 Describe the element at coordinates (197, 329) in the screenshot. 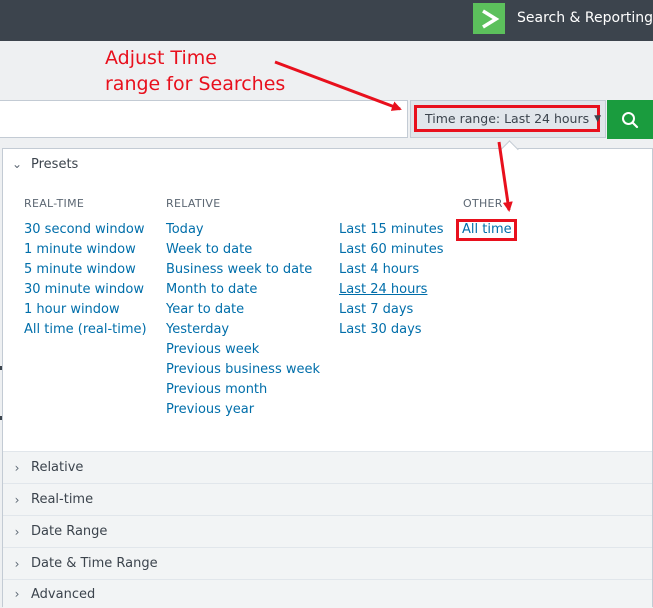

I see `preset-yesterday: Yesterday` at that location.